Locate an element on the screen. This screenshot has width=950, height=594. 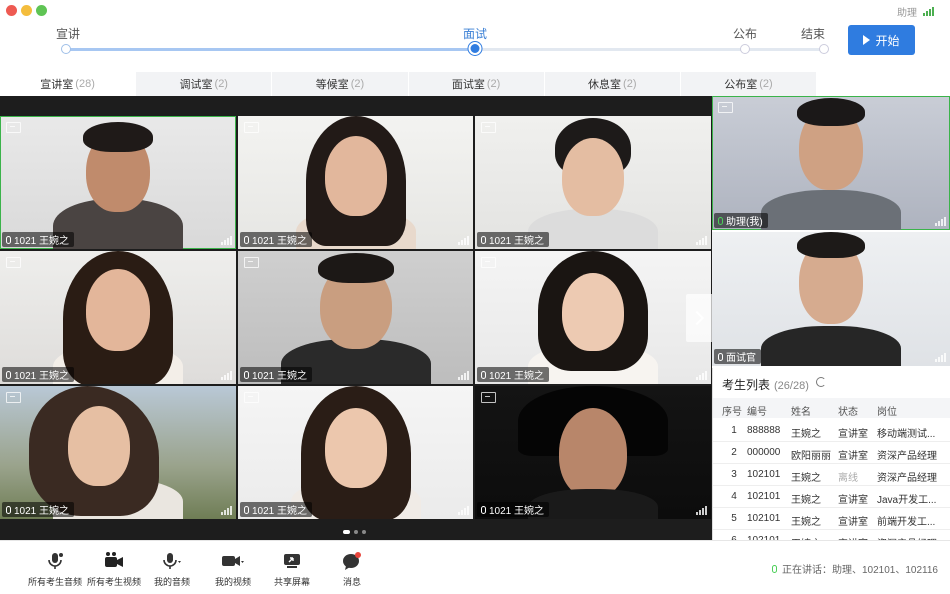
camera-all-icon is located at coordinates (114, 561).